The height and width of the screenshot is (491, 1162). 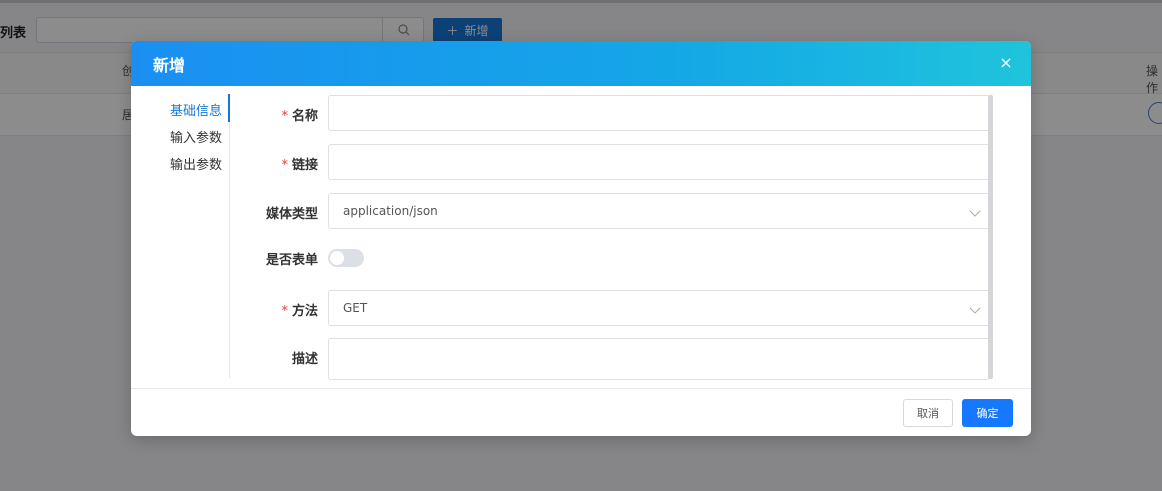 What do you see at coordinates (581, 63) in the screenshot?
I see `dialog-header: 新增 ×` at bounding box center [581, 63].